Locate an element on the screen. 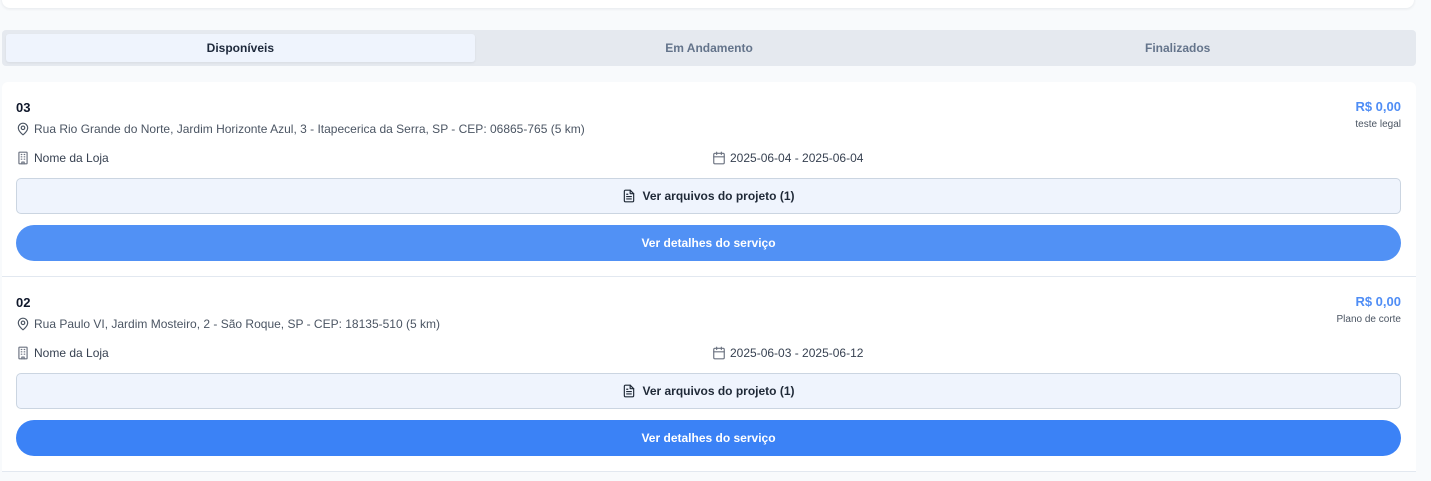 The width and height of the screenshot is (1431, 481). dates-text: 2025-06-03 - 2025-06-12 is located at coordinates (797, 353).